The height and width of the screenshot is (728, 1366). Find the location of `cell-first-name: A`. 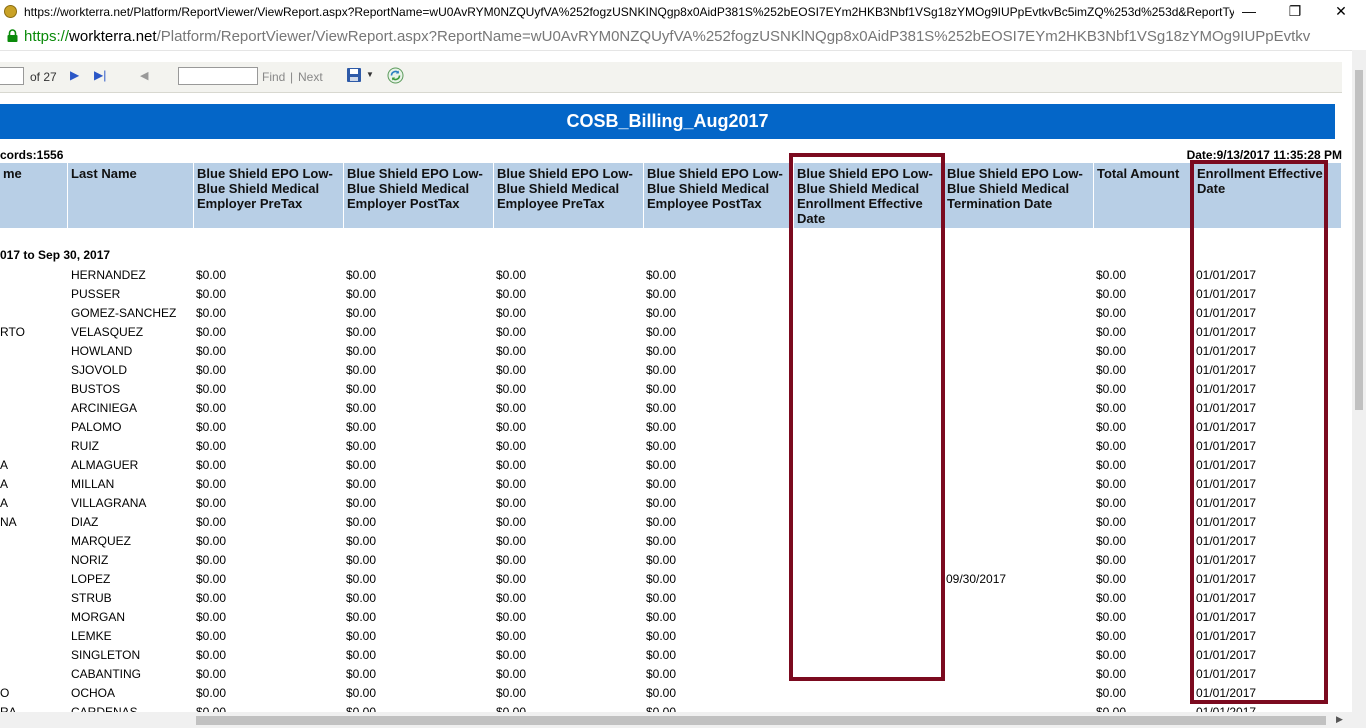

cell-first-name: A is located at coordinates (4, 503).